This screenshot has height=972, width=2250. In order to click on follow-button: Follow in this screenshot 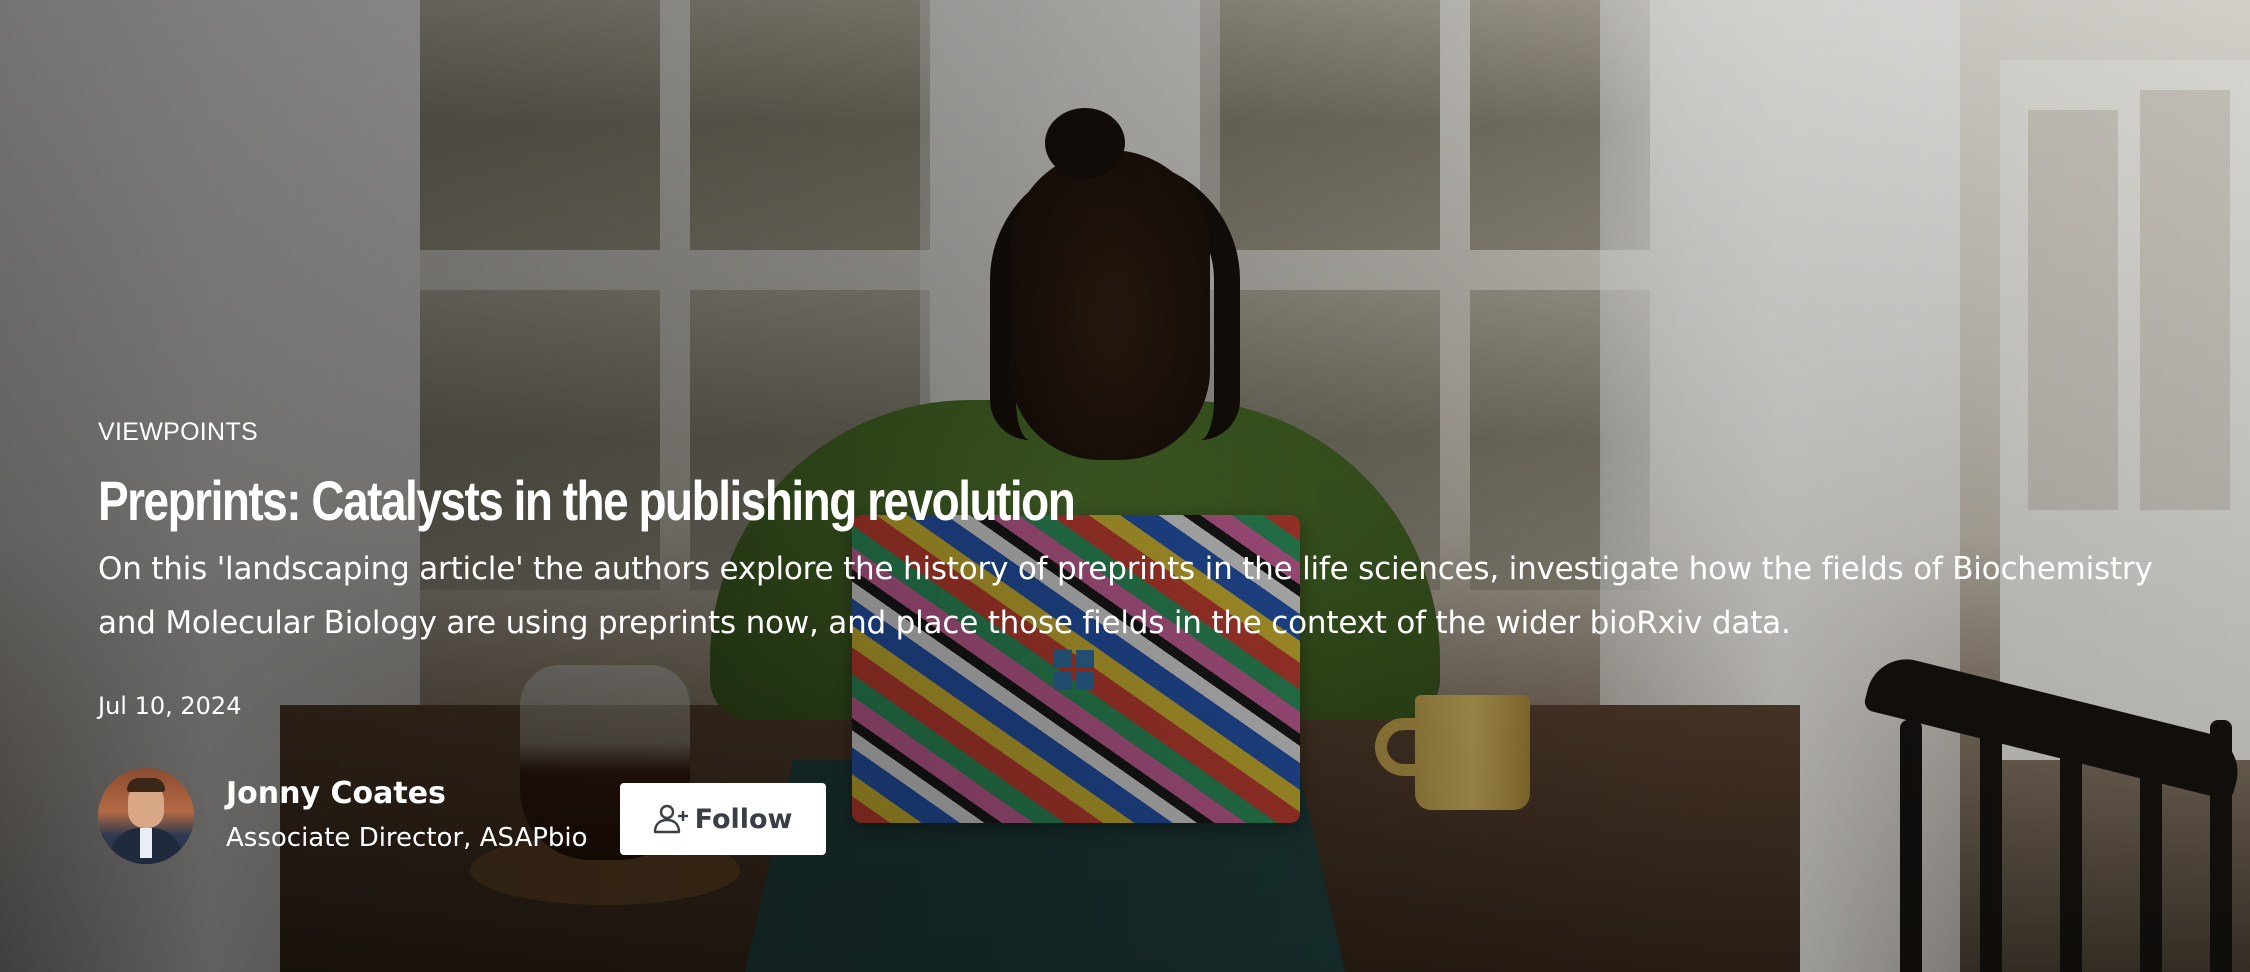, I will do `click(722, 819)`.